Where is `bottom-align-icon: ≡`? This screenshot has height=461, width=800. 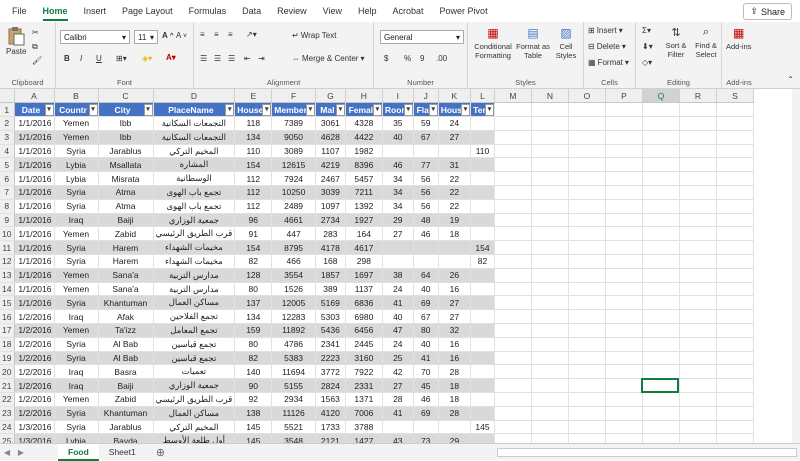 bottom-align-icon: ≡ is located at coordinates (230, 34).